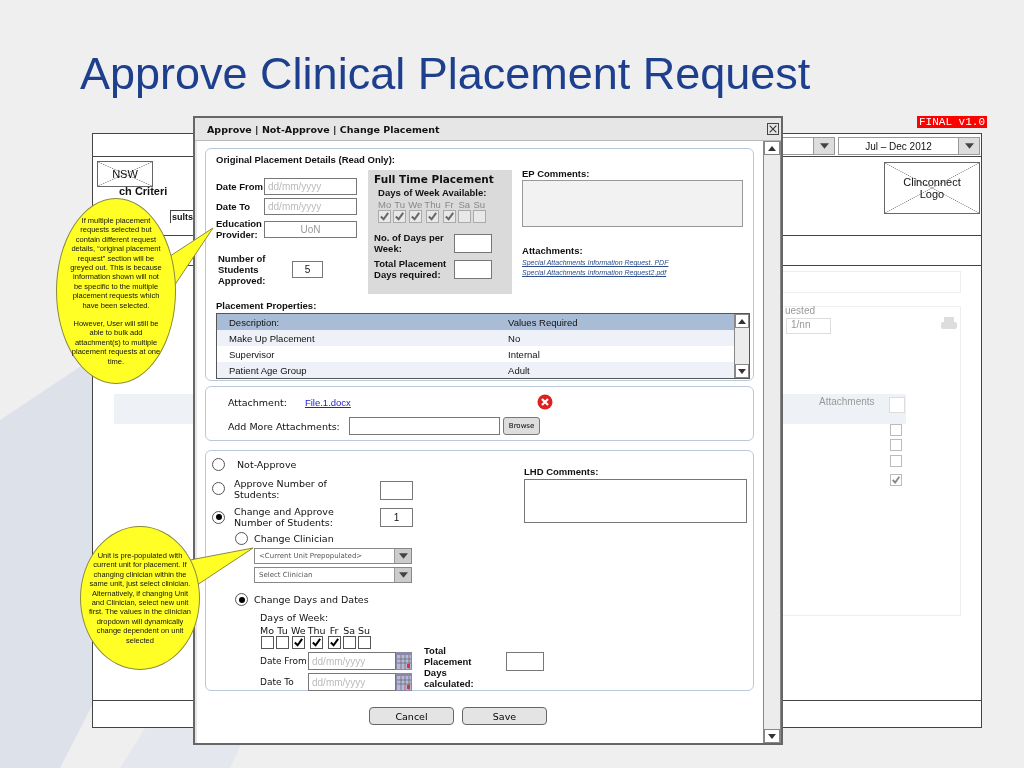 The image size is (1024, 768). What do you see at coordinates (357, 354) in the screenshot?
I see `table-cell: Supervisor` at bounding box center [357, 354].